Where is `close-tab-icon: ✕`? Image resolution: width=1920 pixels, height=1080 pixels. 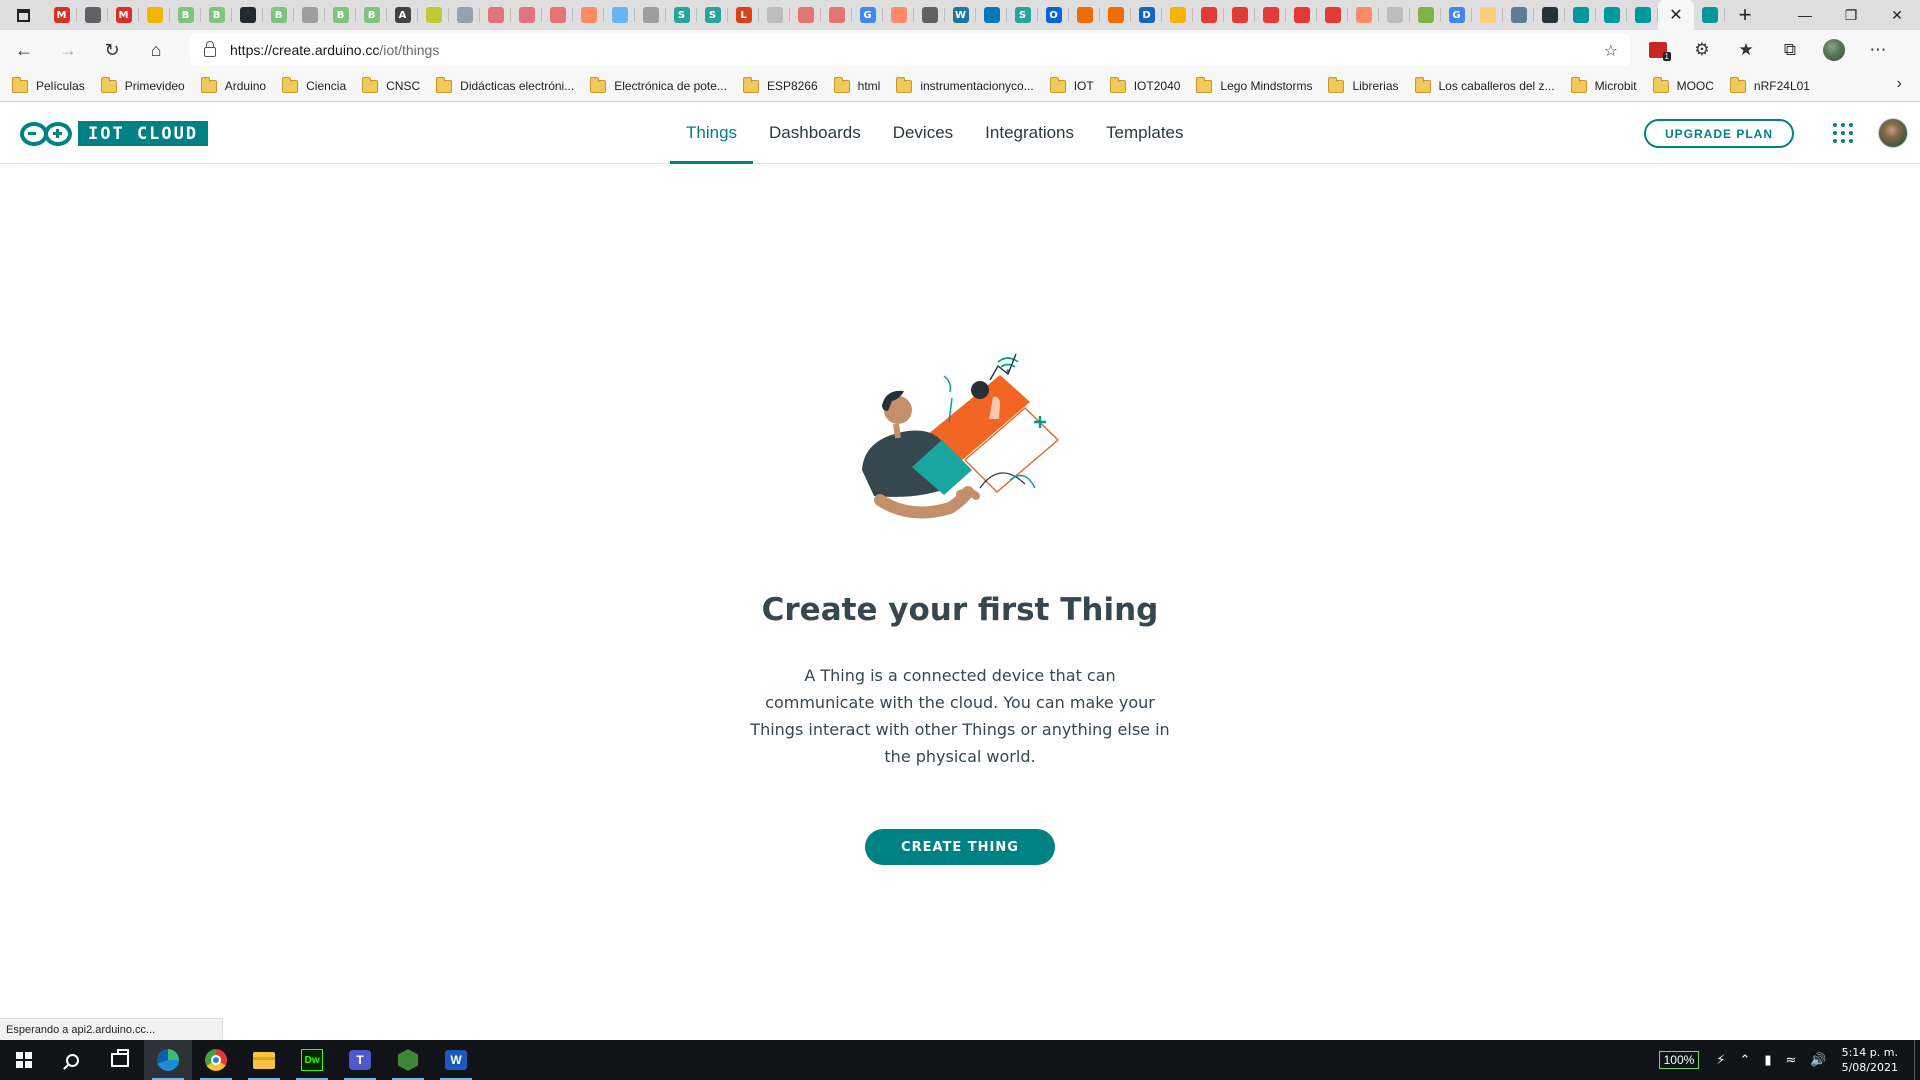
close-tab-icon: ✕ is located at coordinates (1675, 15).